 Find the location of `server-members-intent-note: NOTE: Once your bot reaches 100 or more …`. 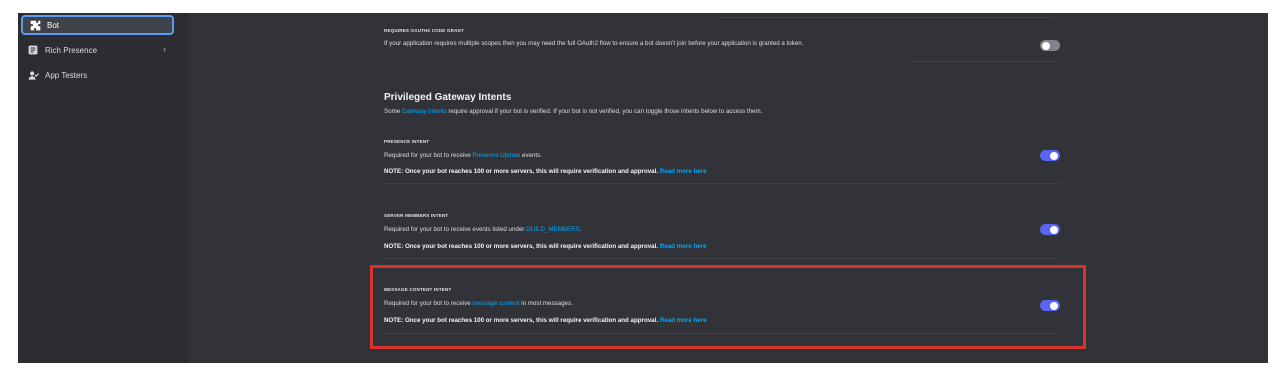

server-members-intent-note: NOTE: Once your bot reaches 100 or more … is located at coordinates (545, 246).